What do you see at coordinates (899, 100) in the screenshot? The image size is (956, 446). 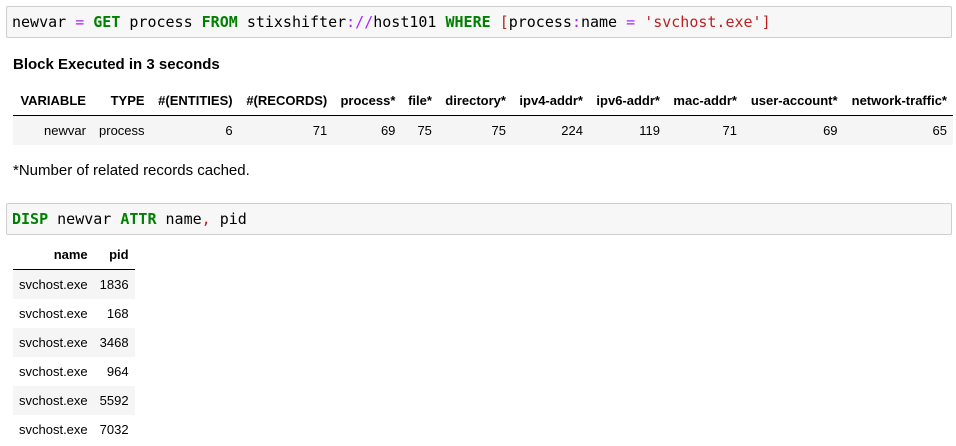 I see `col-network-traffic: network-traffic*` at bounding box center [899, 100].